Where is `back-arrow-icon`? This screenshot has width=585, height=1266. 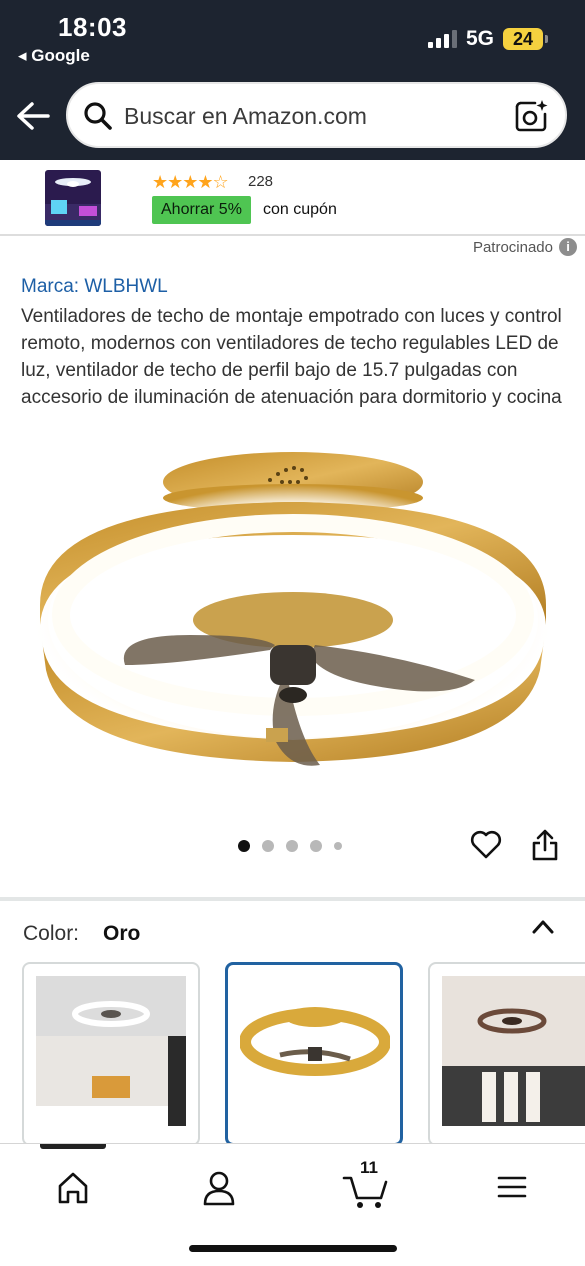
back-arrow-icon is located at coordinates (33, 116).